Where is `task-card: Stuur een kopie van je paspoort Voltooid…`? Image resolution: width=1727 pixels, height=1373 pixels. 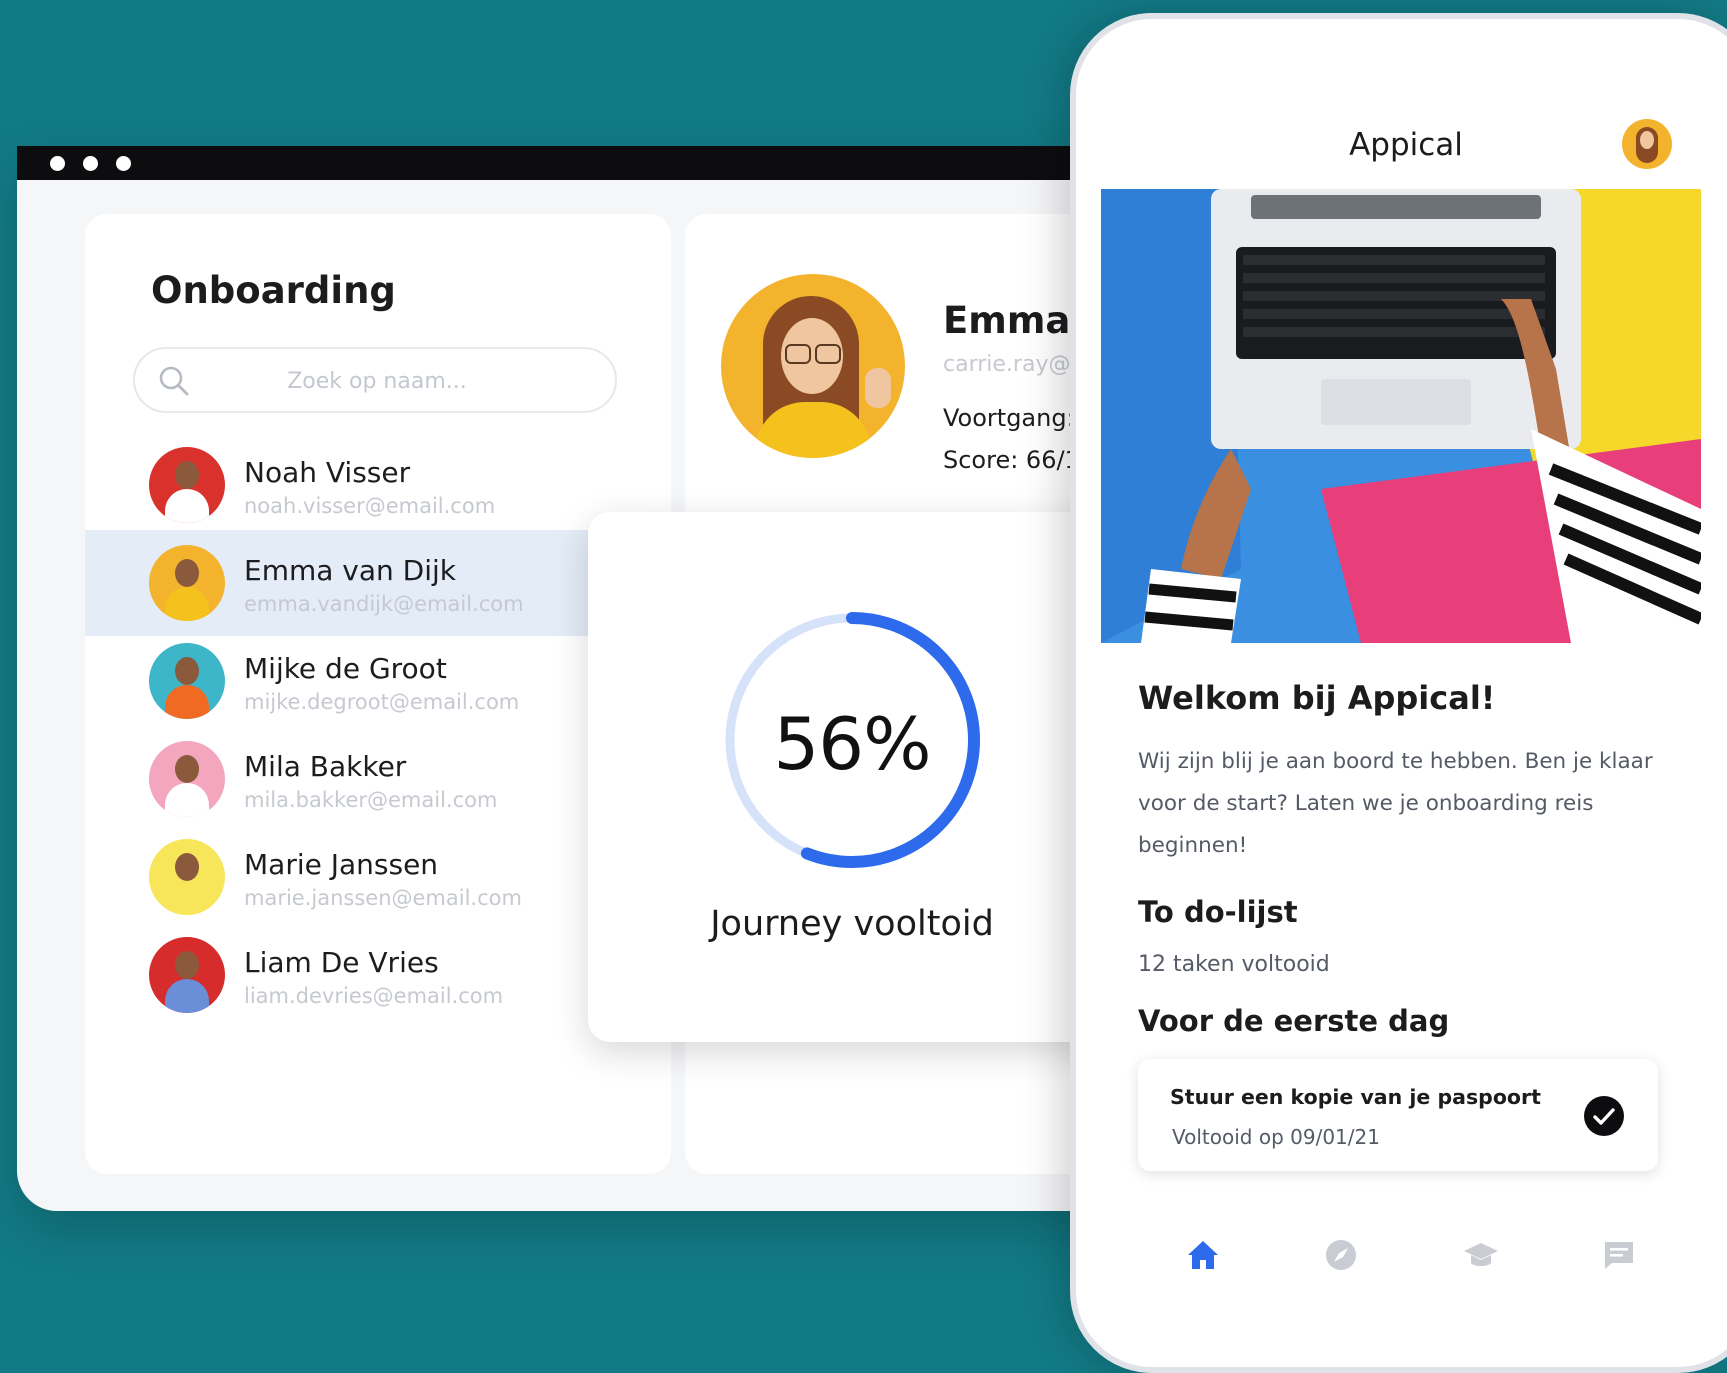
task-card: Stuur een kopie van je paspoort Voltooid… is located at coordinates (1398, 1115).